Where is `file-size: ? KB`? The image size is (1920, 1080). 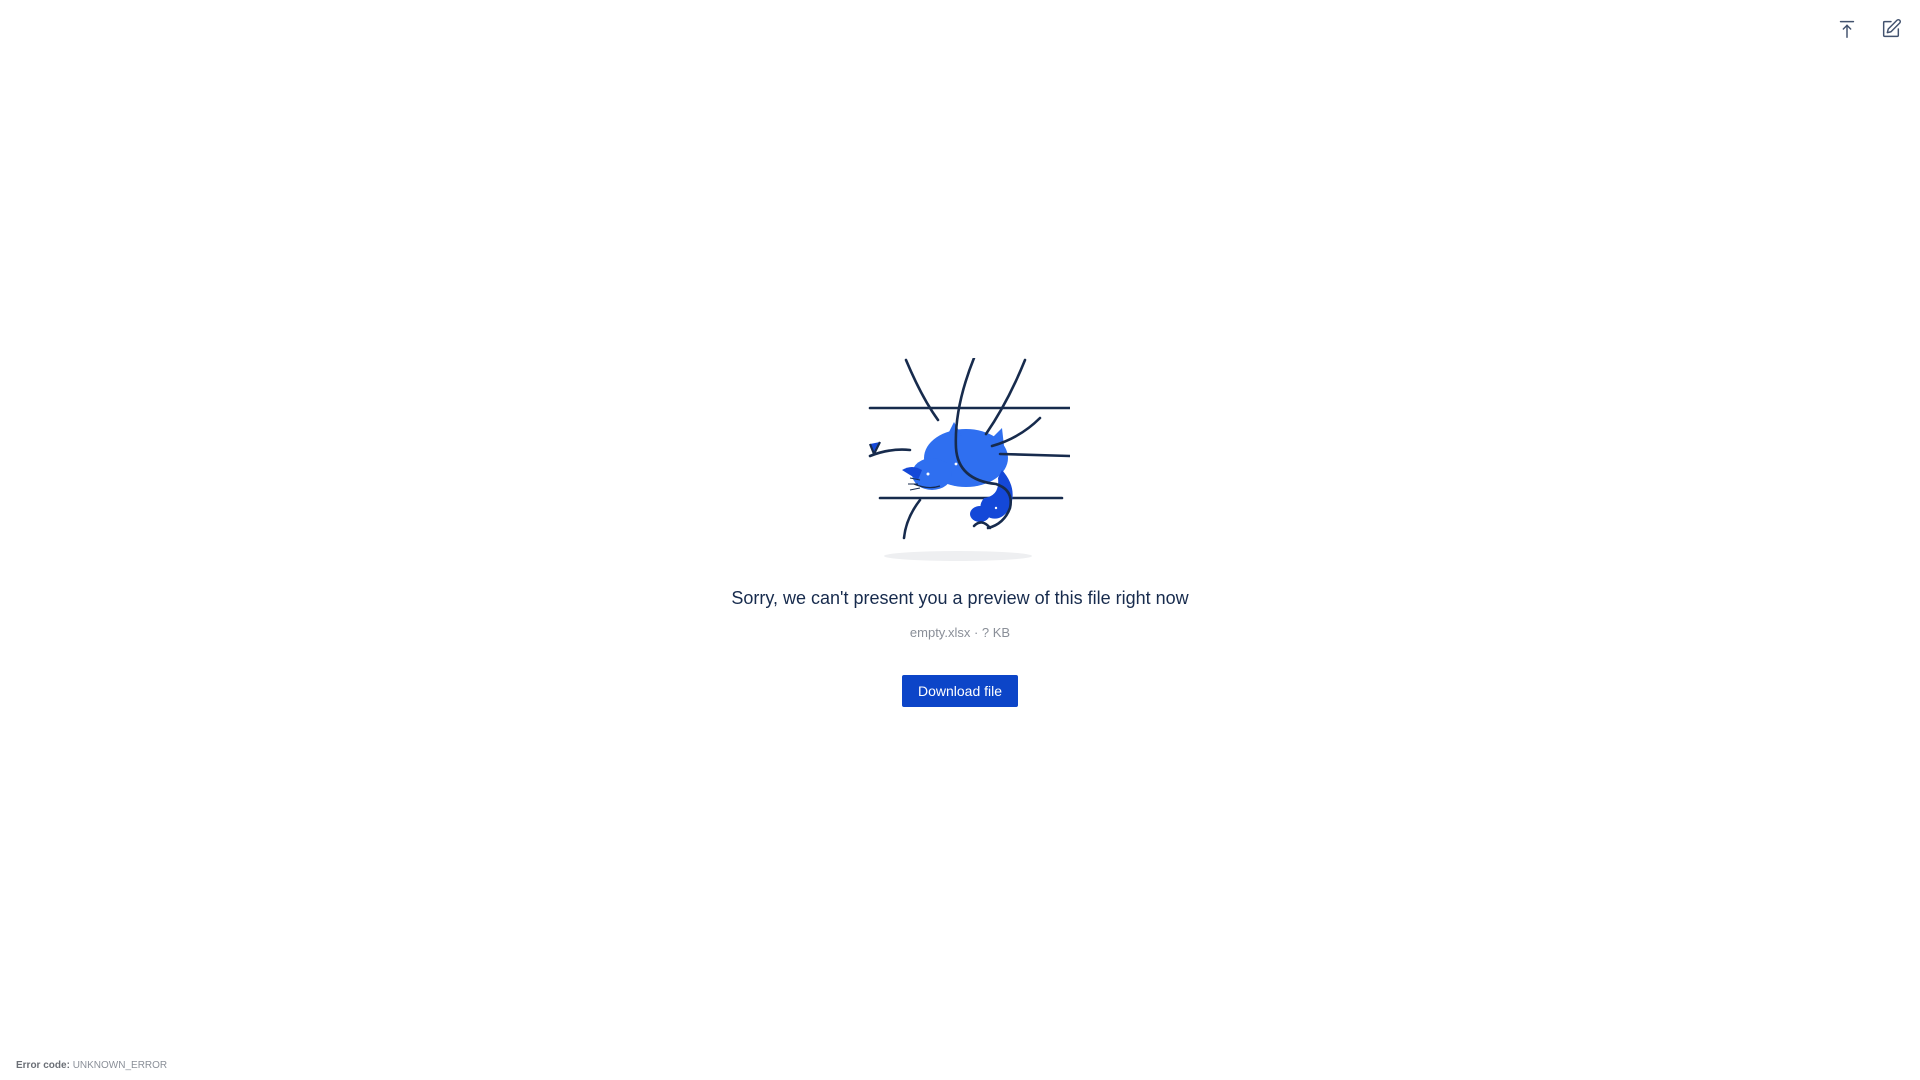 file-size: ? KB is located at coordinates (996, 632).